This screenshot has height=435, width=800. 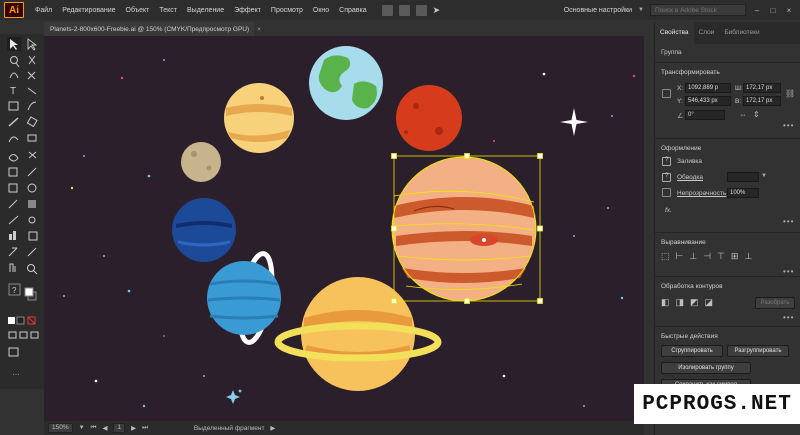 What do you see at coordinates (674, 33) in the screenshot?
I see `tab-properties: Свойства` at bounding box center [674, 33].